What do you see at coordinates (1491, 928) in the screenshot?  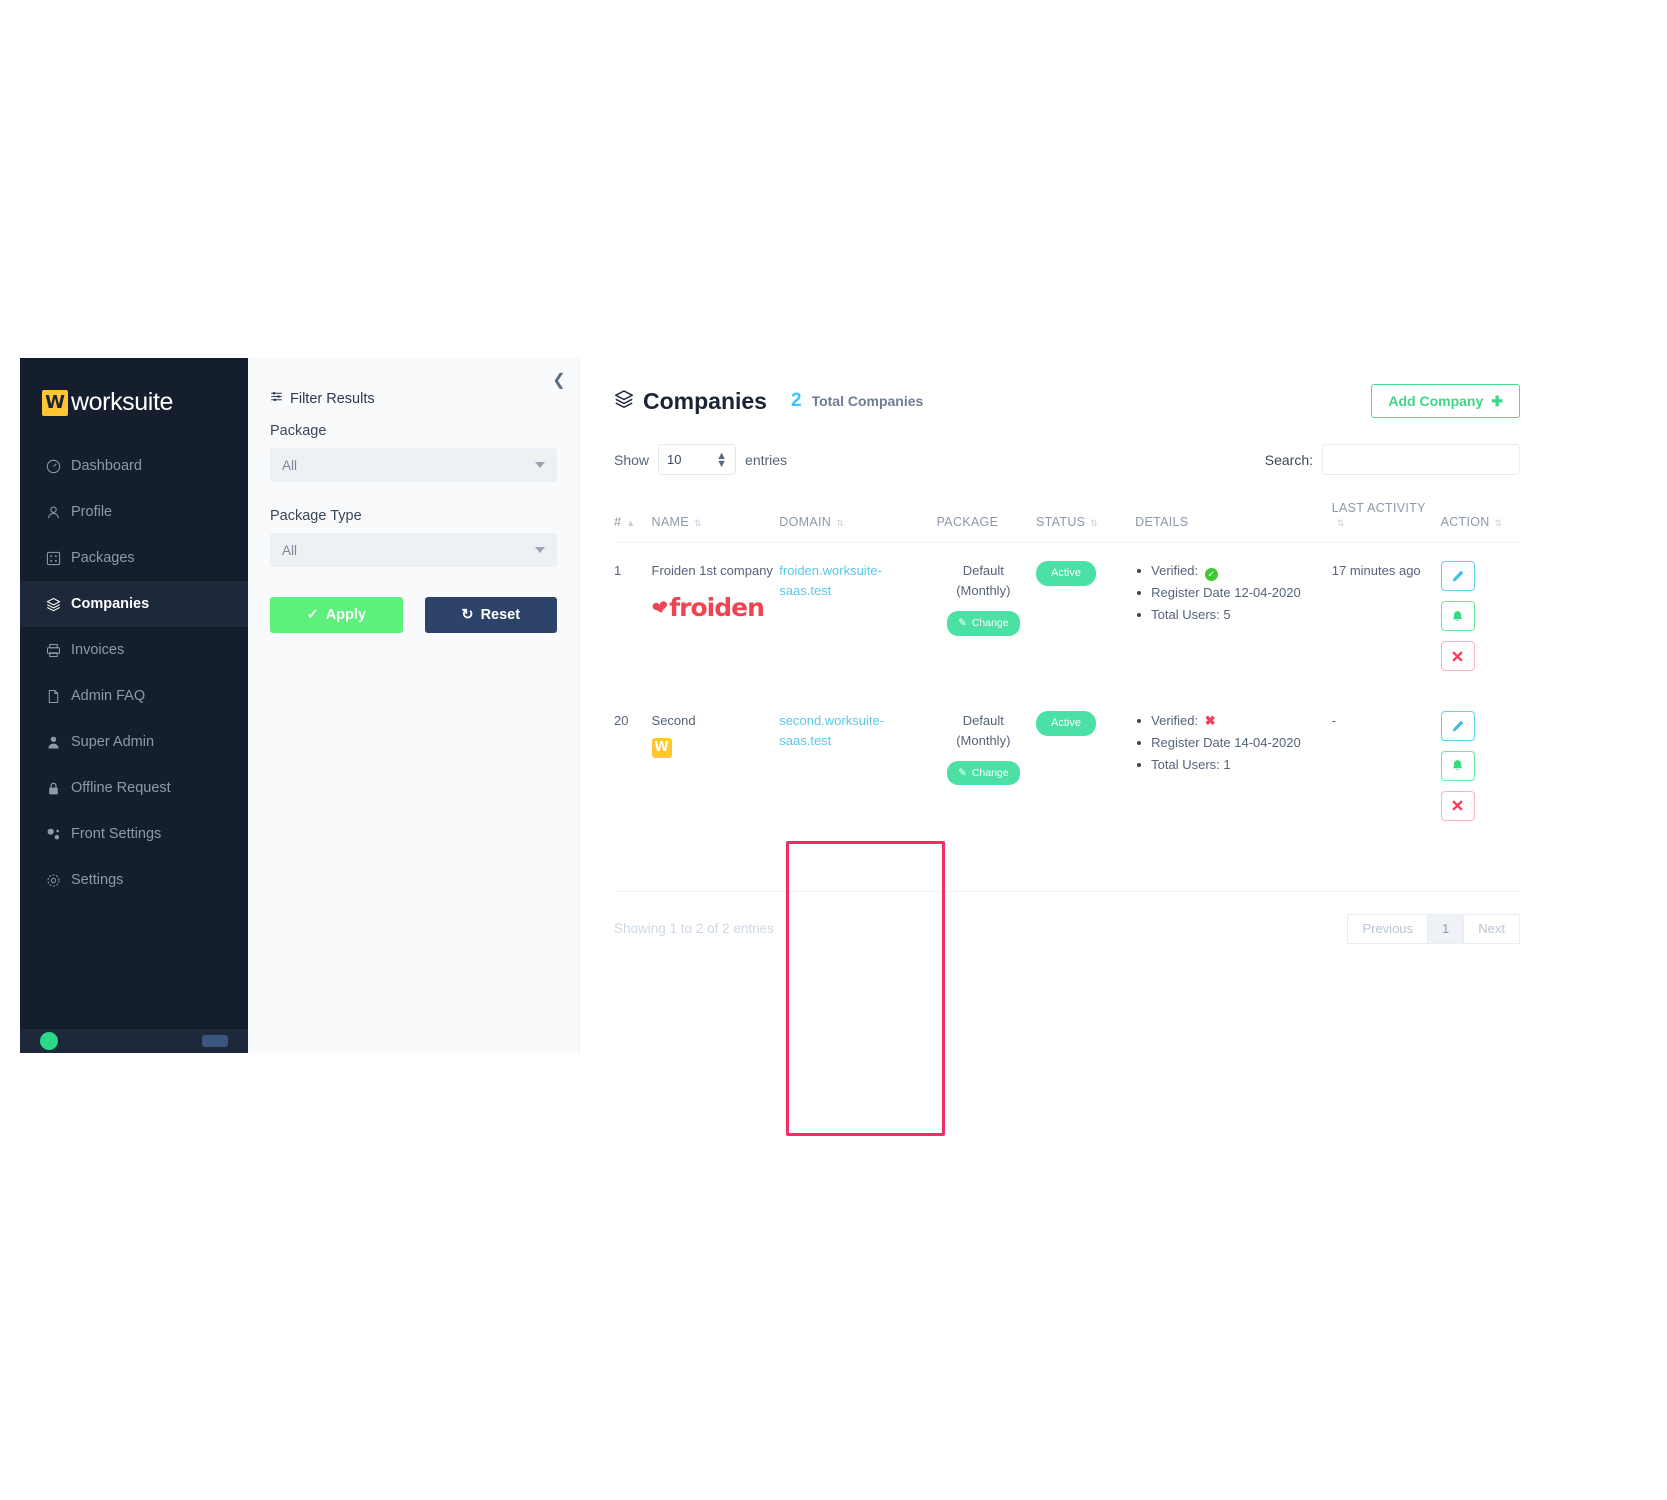 I see `pagination-next: Next` at bounding box center [1491, 928].